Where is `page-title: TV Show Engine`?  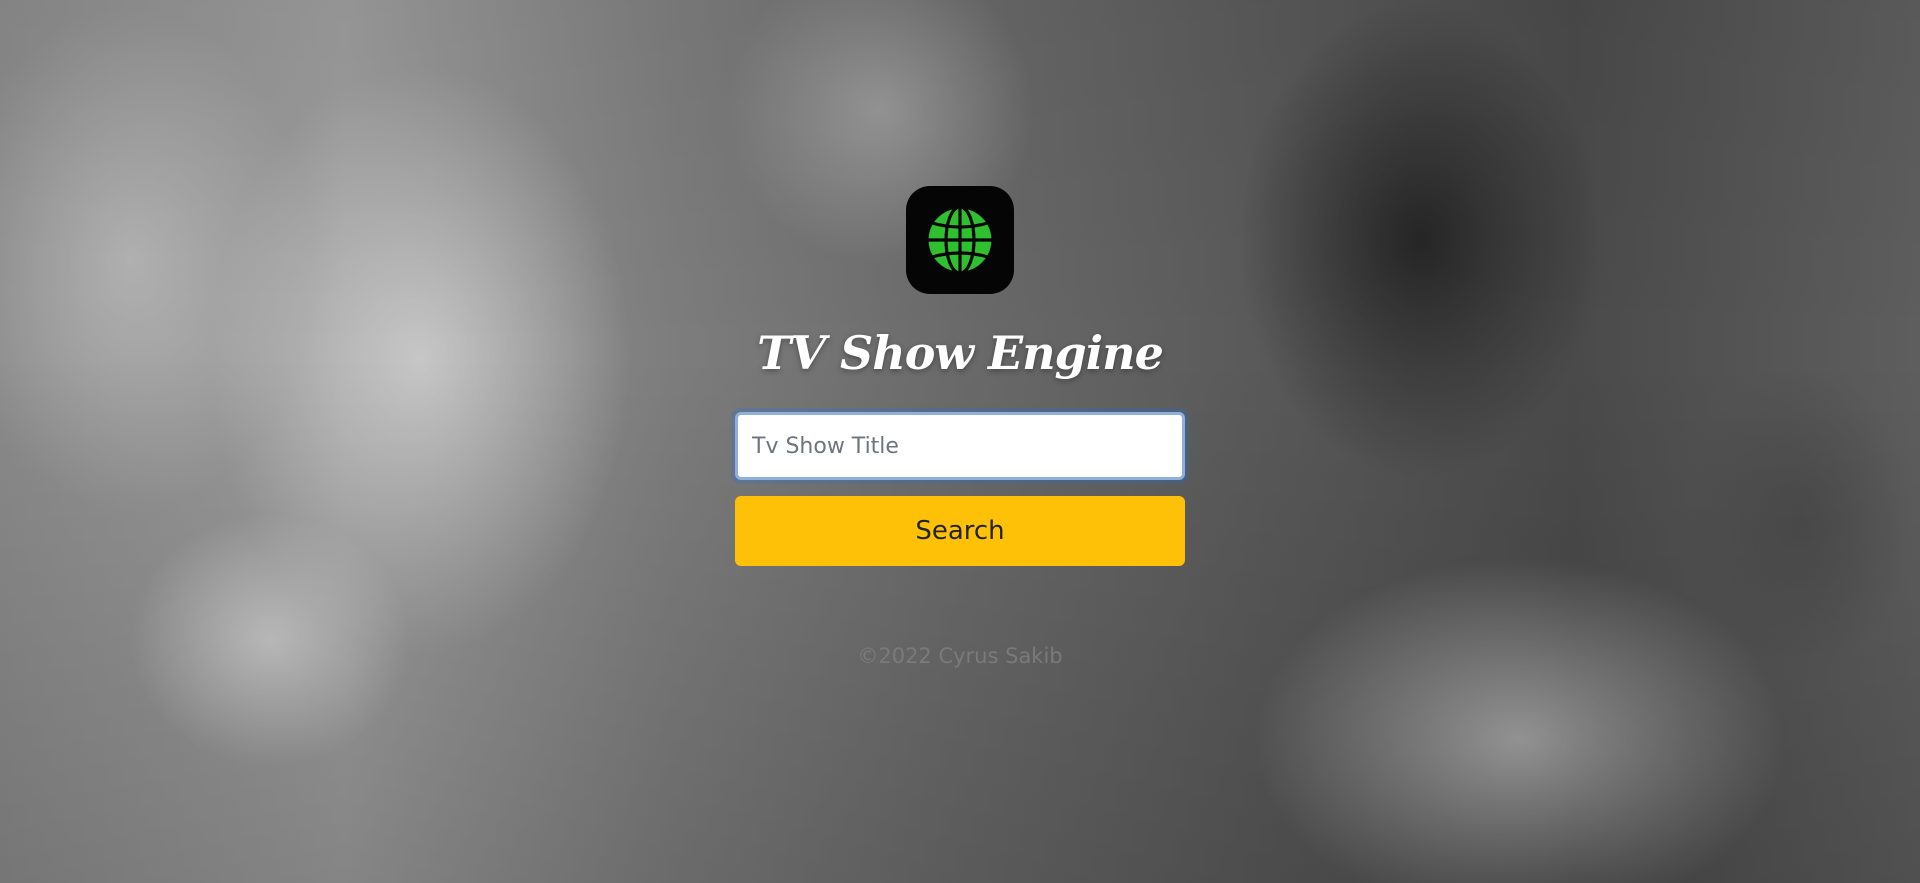
page-title: TV Show Engine is located at coordinates (960, 353).